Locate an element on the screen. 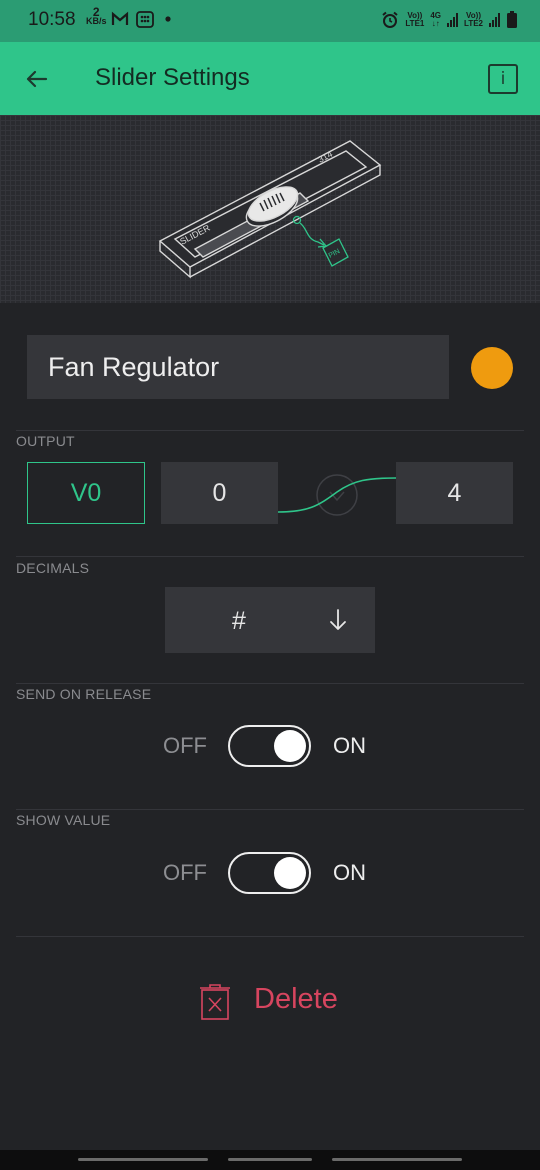 Image resolution: width=540 pixels, height=1170 pixels. output-min-input: 0 is located at coordinates (219, 493).